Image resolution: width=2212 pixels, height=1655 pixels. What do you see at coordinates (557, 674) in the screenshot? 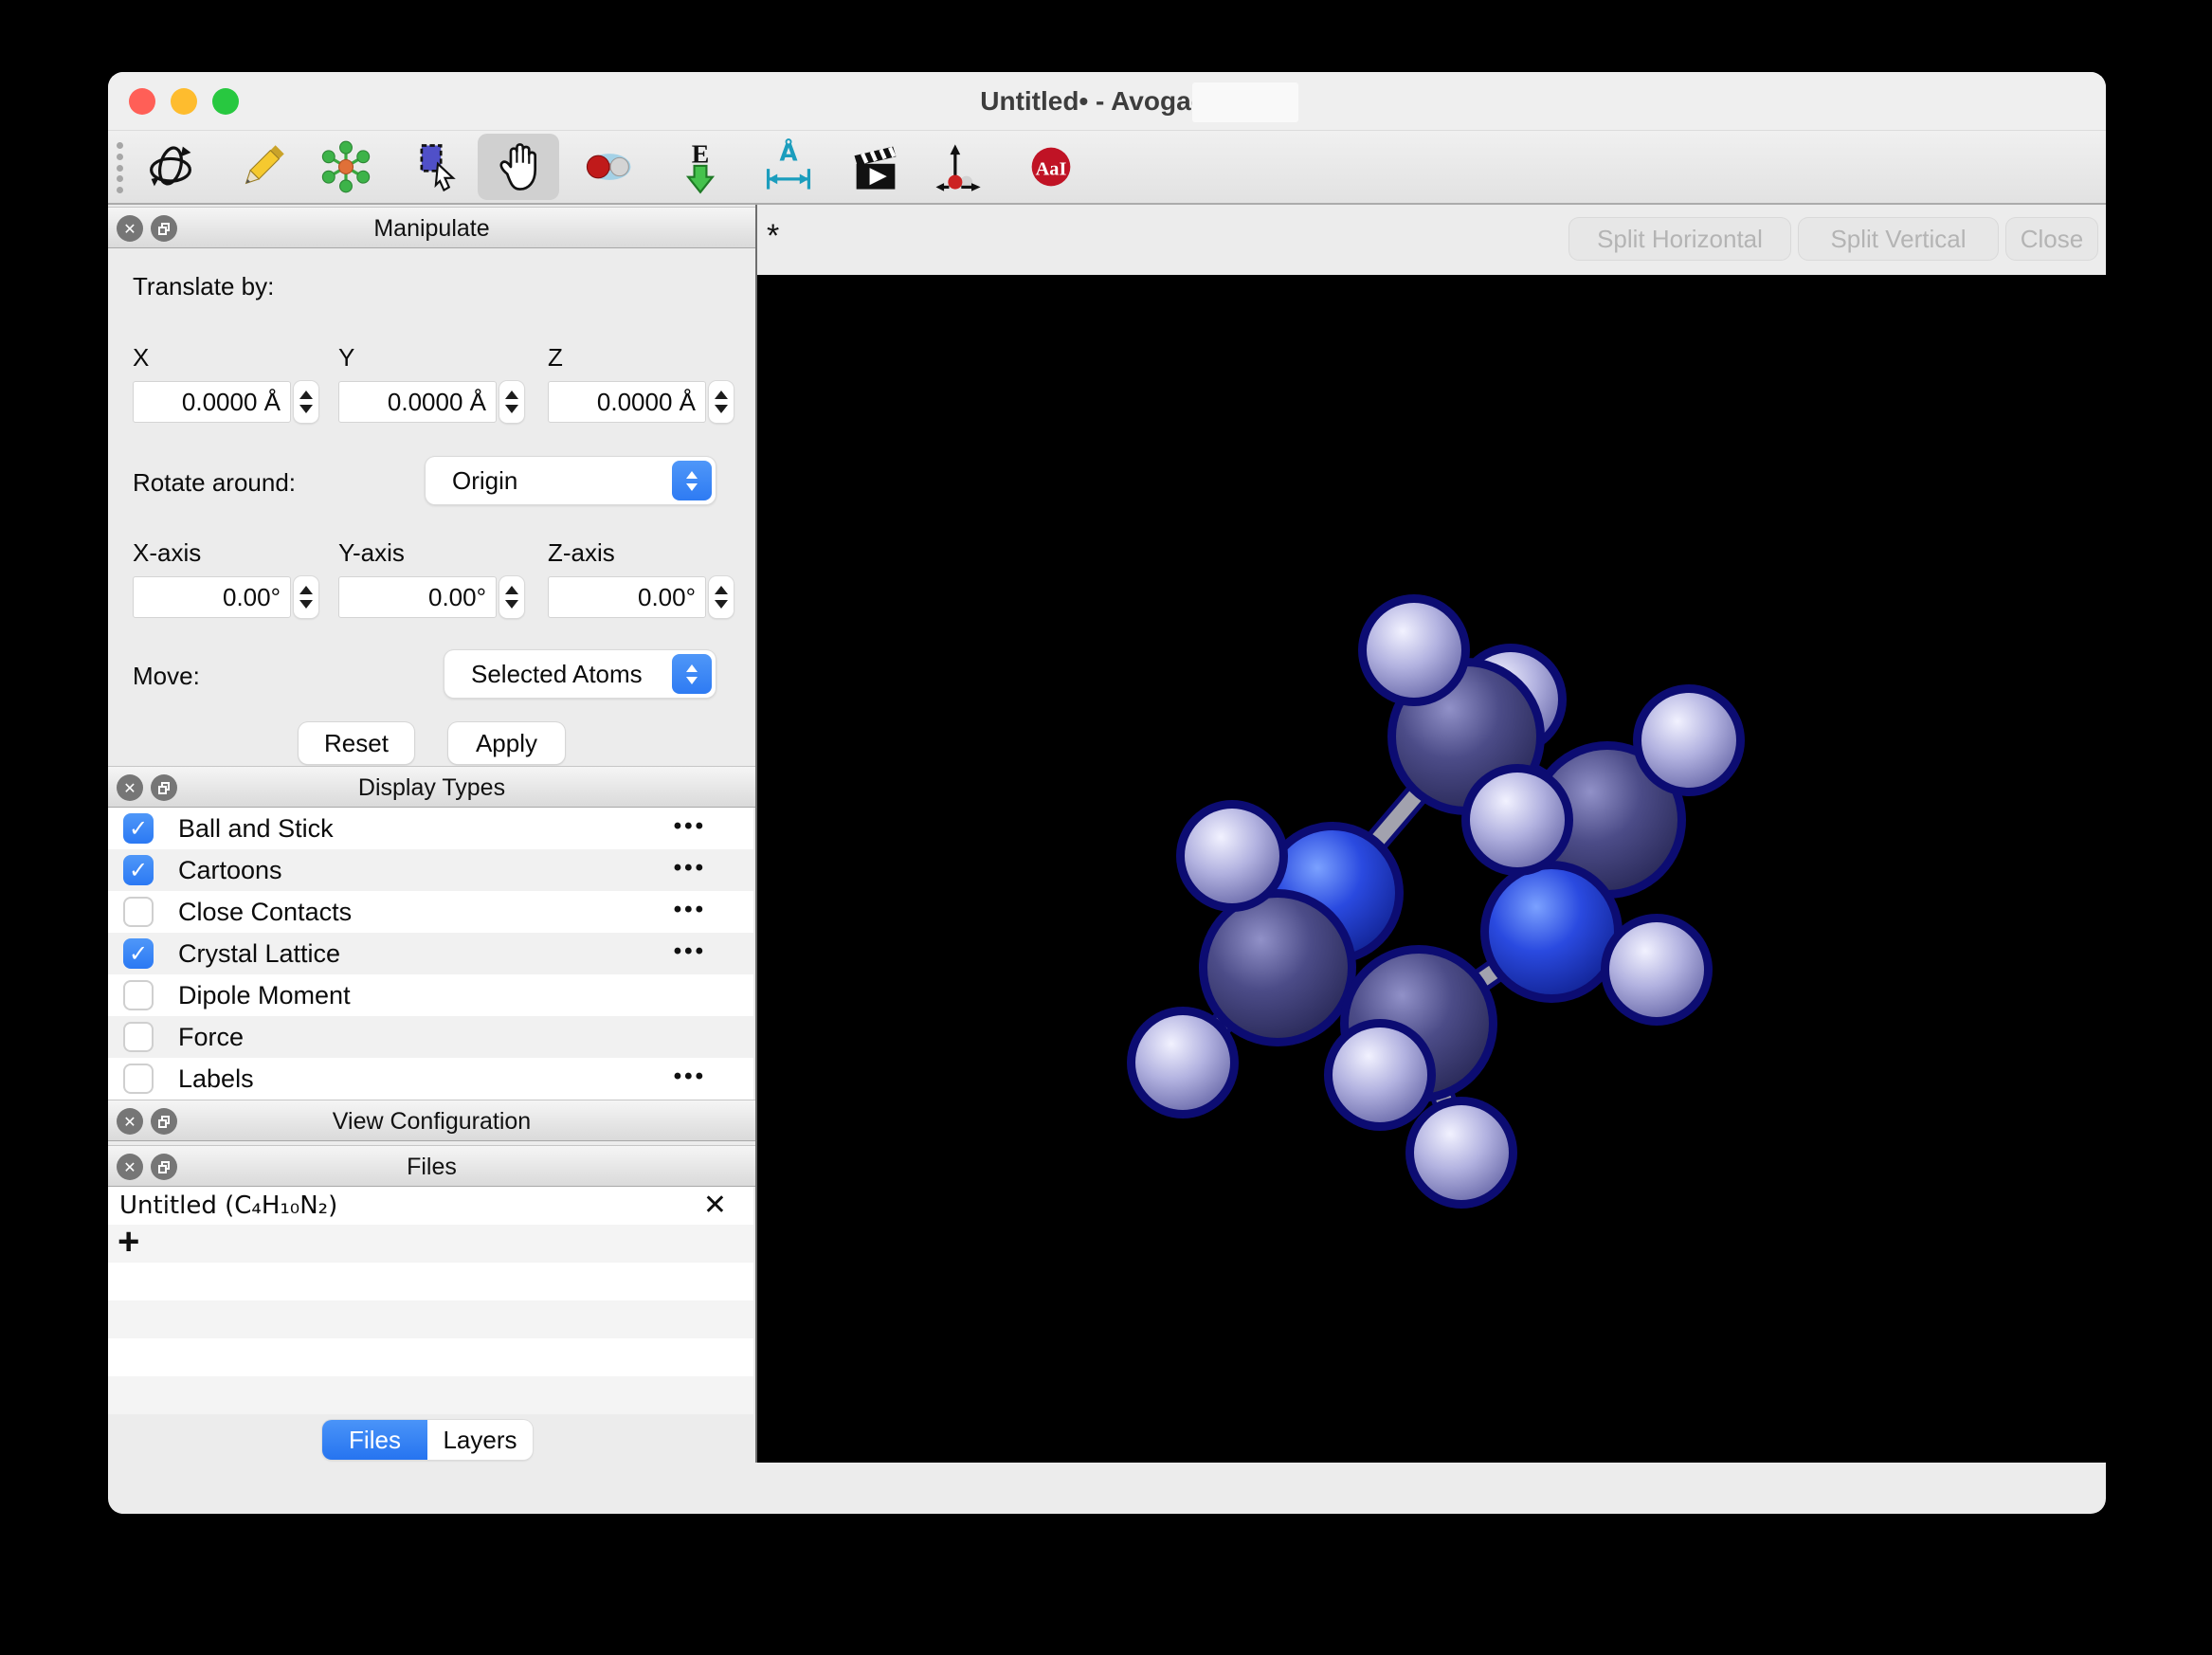
I see `move-value: Selected Atoms` at bounding box center [557, 674].